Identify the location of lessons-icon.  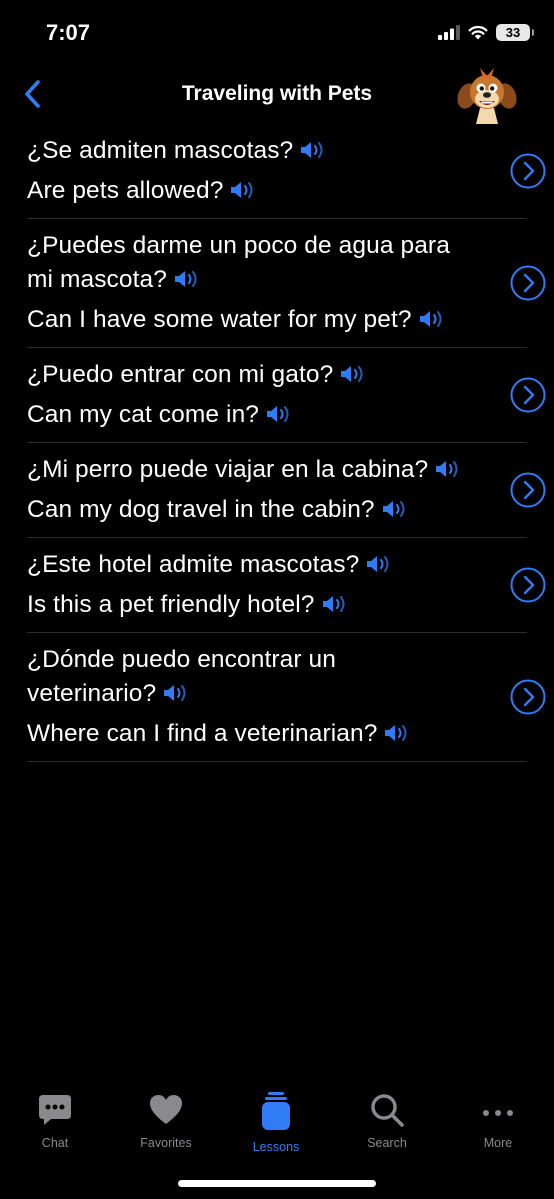
(276, 1111).